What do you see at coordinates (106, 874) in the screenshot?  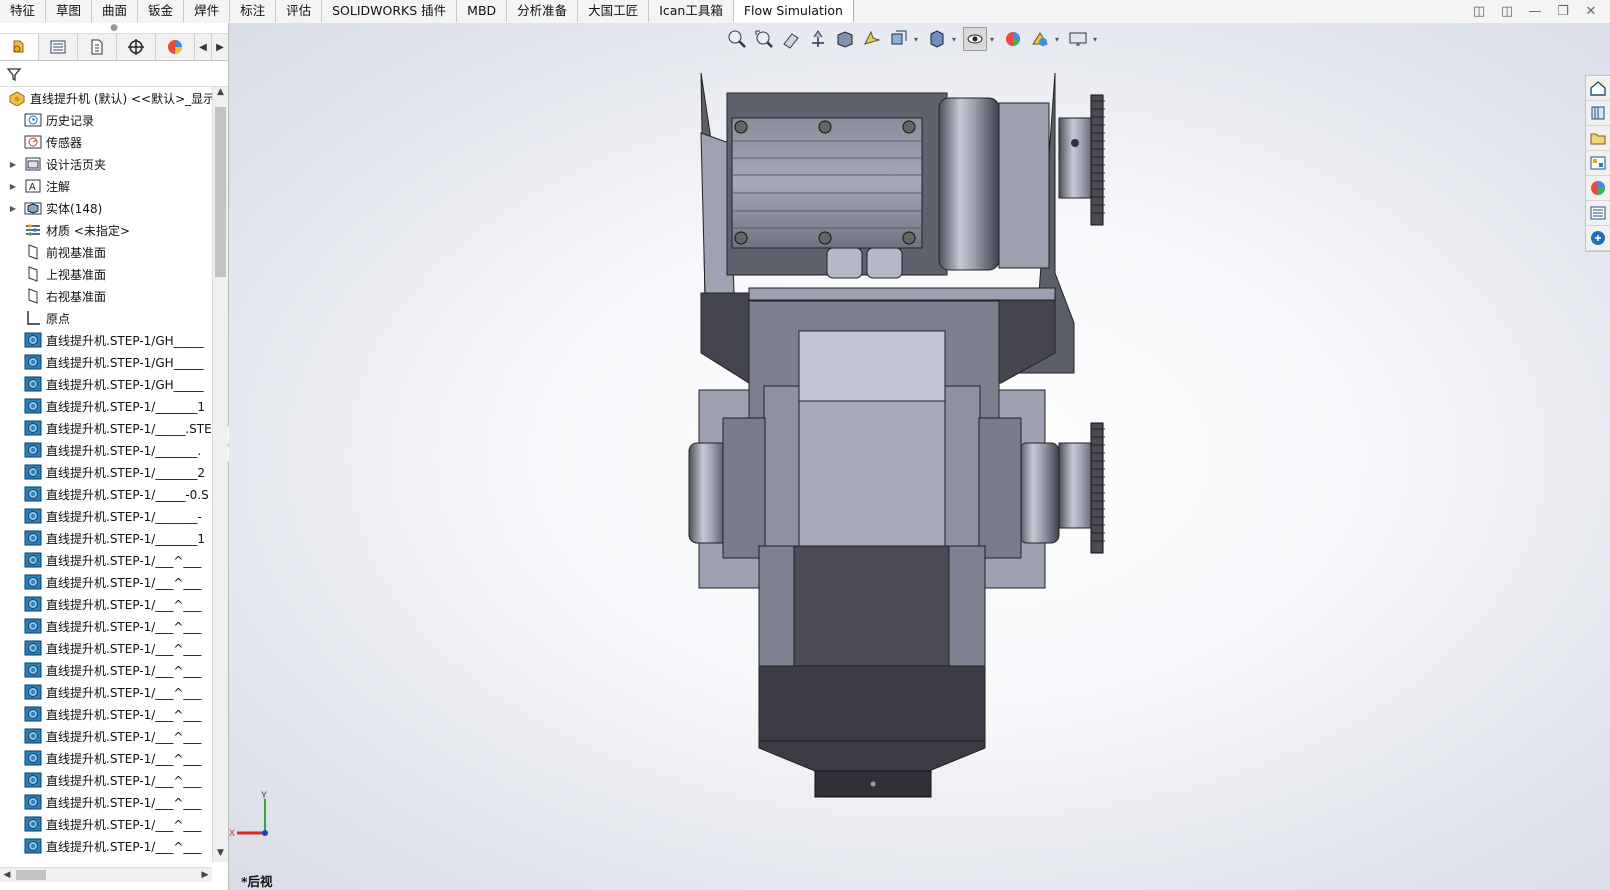 I see `tree-horizontal-scrollbar: ◀ ▶` at bounding box center [106, 874].